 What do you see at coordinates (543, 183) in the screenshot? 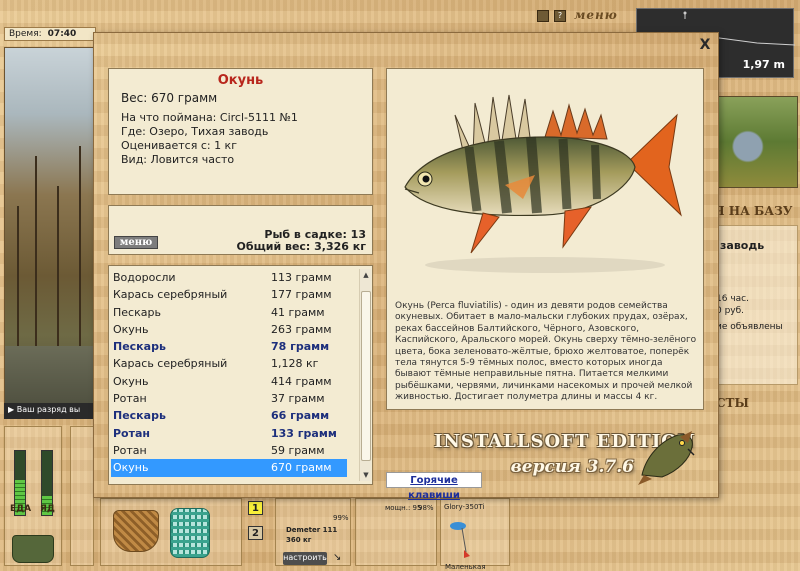
I see `perch-icon` at bounding box center [543, 183].